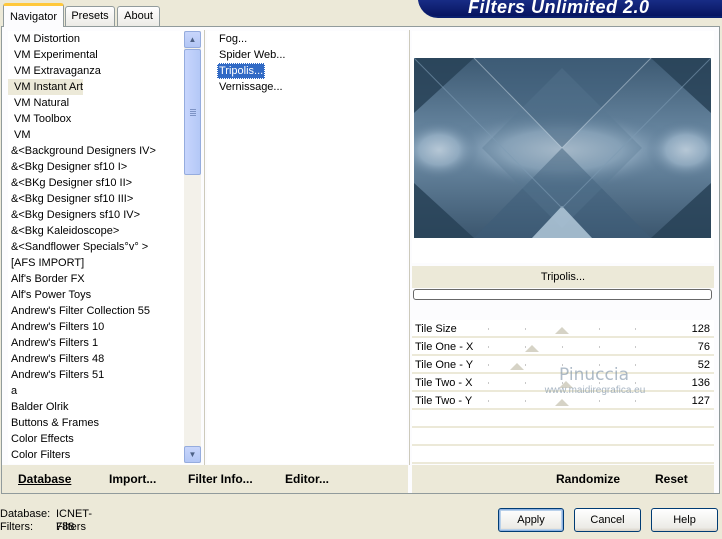 This screenshot has width=722, height=539. I want to click on parameter-label: Tile One - Y, so click(444, 365).